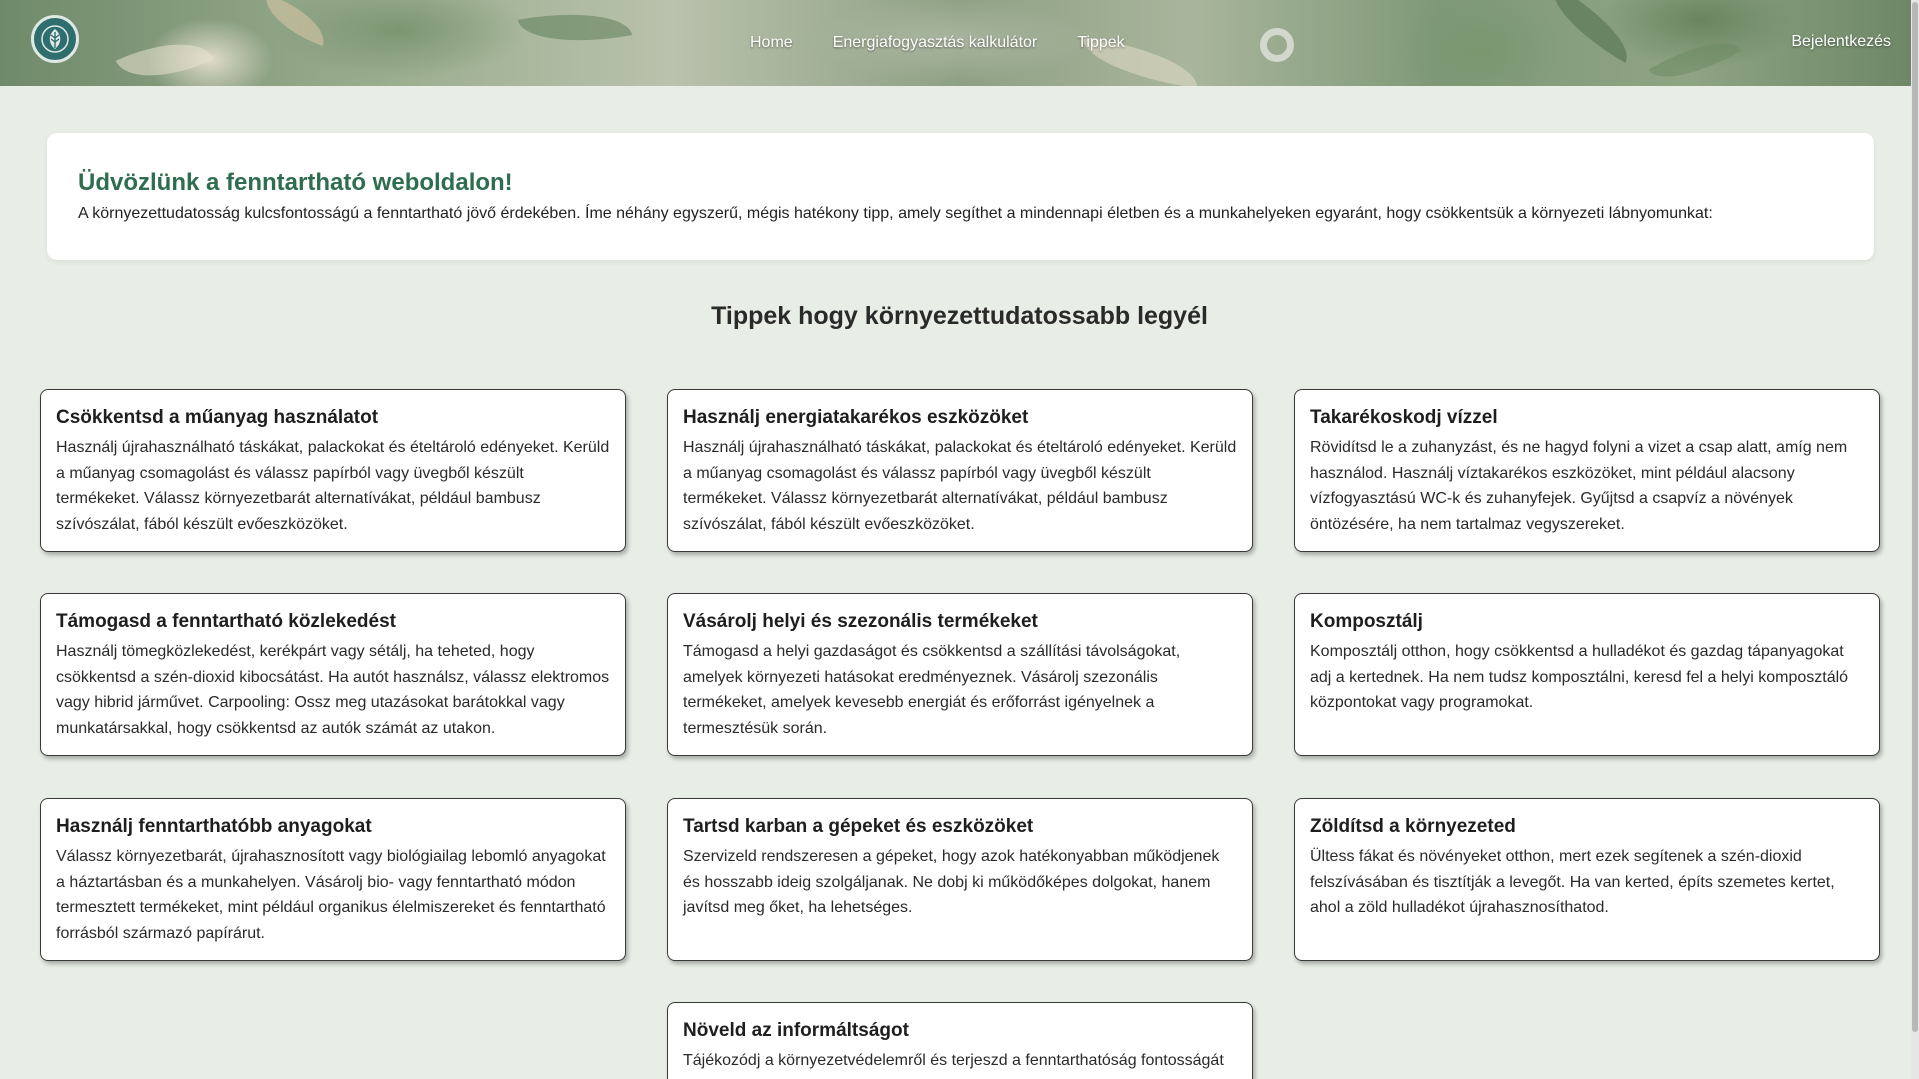 Image resolution: width=1919 pixels, height=1079 pixels. What do you see at coordinates (1404, 417) in the screenshot?
I see `tip-title: Takarékoskodj vízzel` at bounding box center [1404, 417].